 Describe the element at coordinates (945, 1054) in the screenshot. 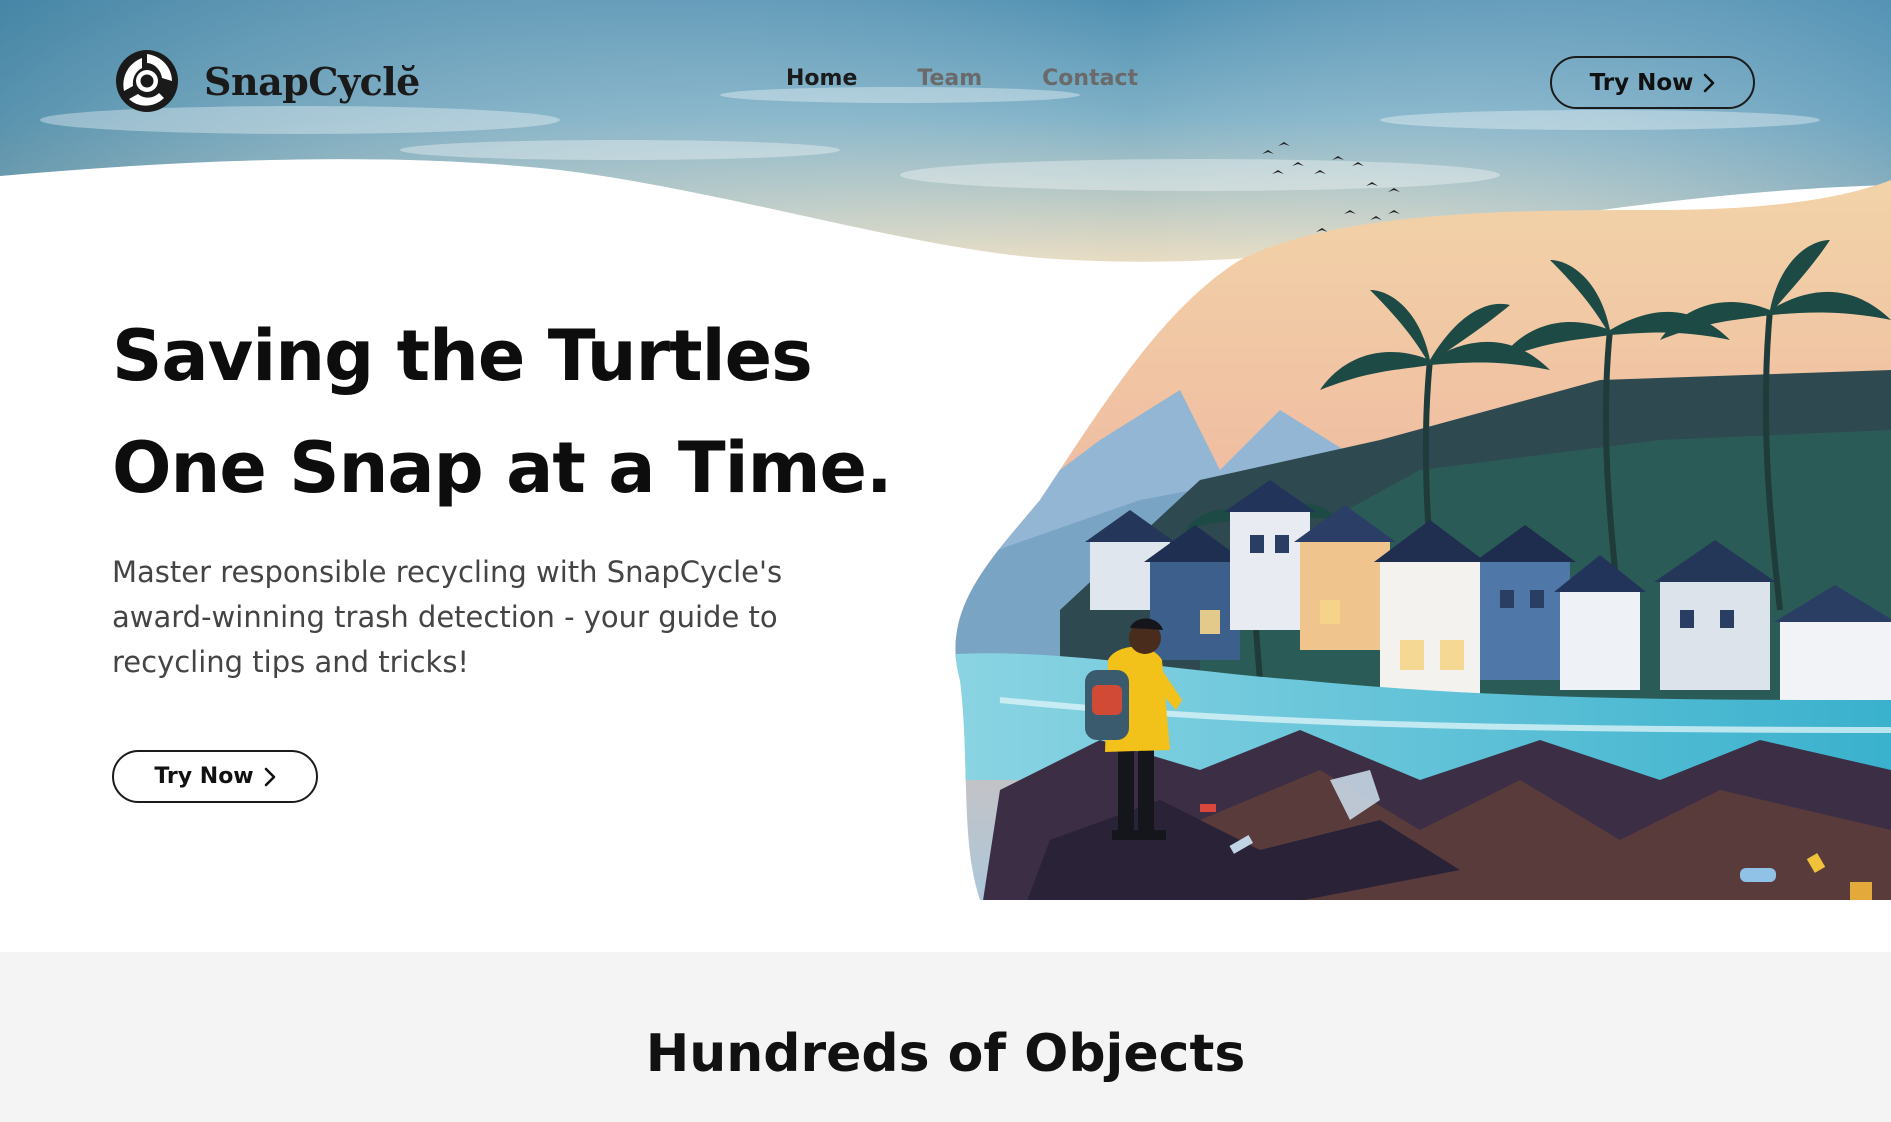

I see `objects-section-title: Hundreds of Objects` at that location.